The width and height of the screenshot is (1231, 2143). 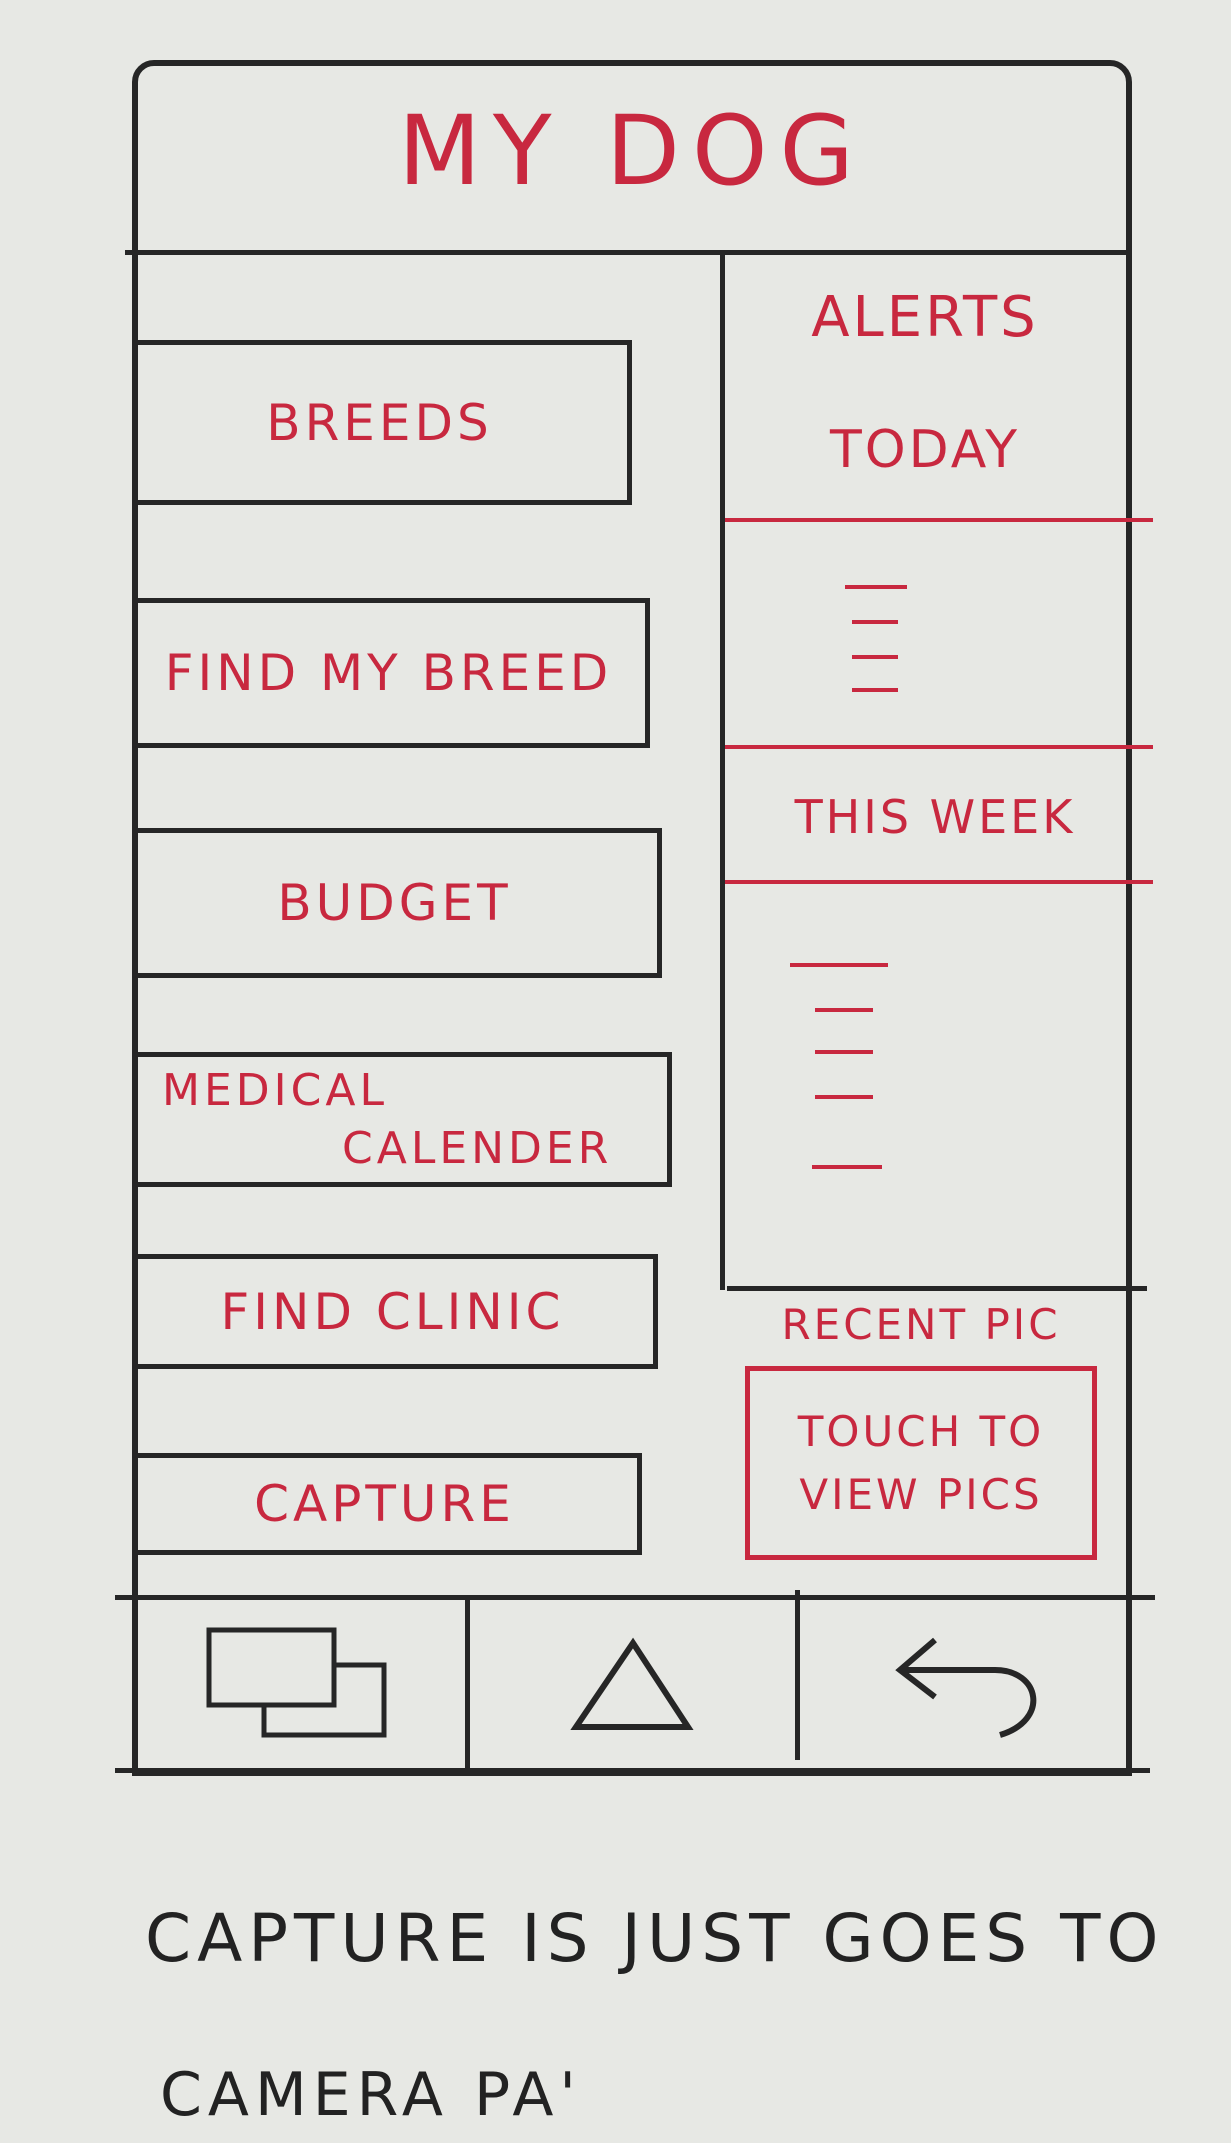 What do you see at coordinates (402, 1119) in the screenshot?
I see `medical-calender-button: MEDICAL CALENDER` at bounding box center [402, 1119].